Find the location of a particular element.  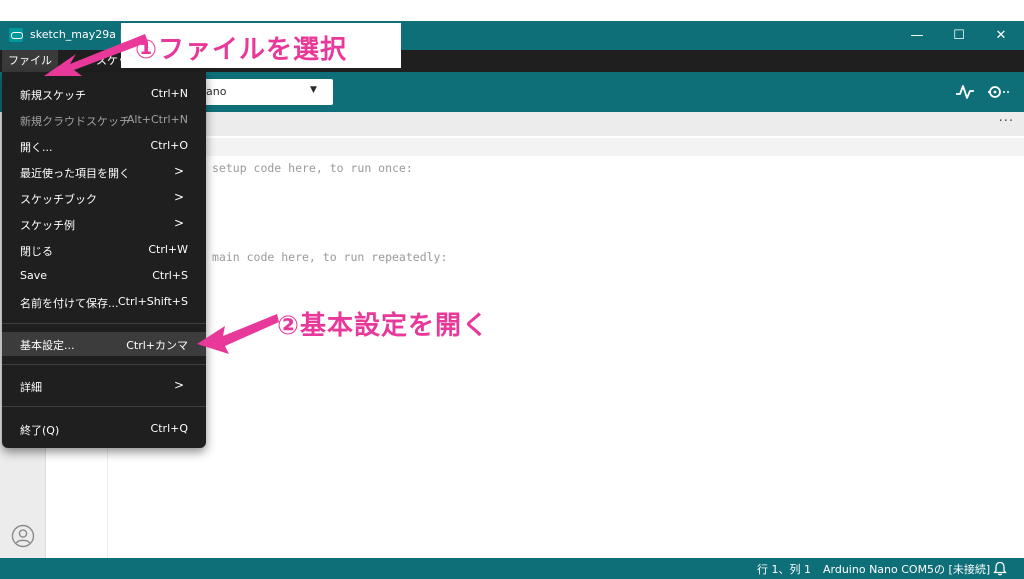

annotation-step-1: ①ファイルを選択 is located at coordinates (241, 50).